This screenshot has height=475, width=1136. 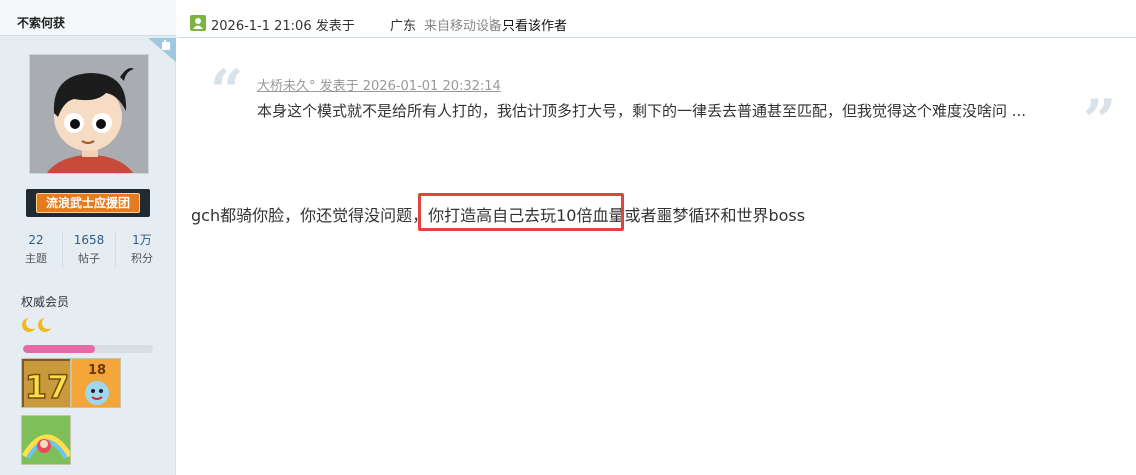 What do you see at coordinates (45, 301) in the screenshot?
I see `user-group-link: 权威会员` at bounding box center [45, 301].